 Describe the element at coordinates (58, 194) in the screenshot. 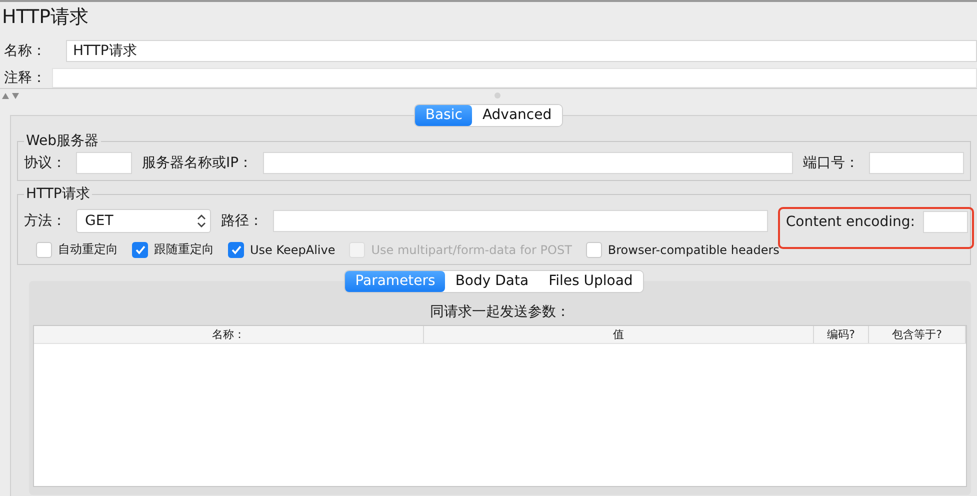

I see `group-title: HTTP请求` at that location.